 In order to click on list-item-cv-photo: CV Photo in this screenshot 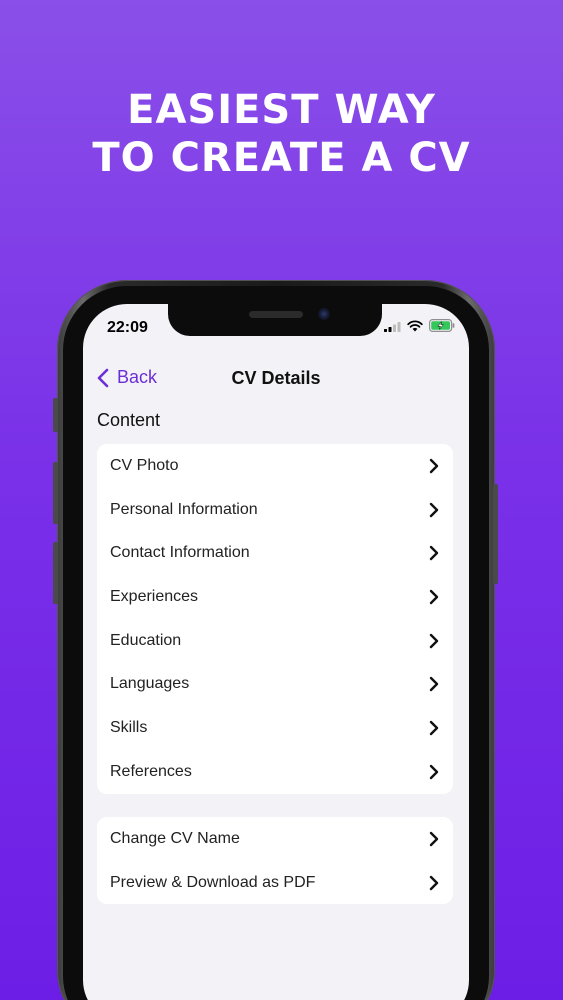, I will do `click(275, 466)`.